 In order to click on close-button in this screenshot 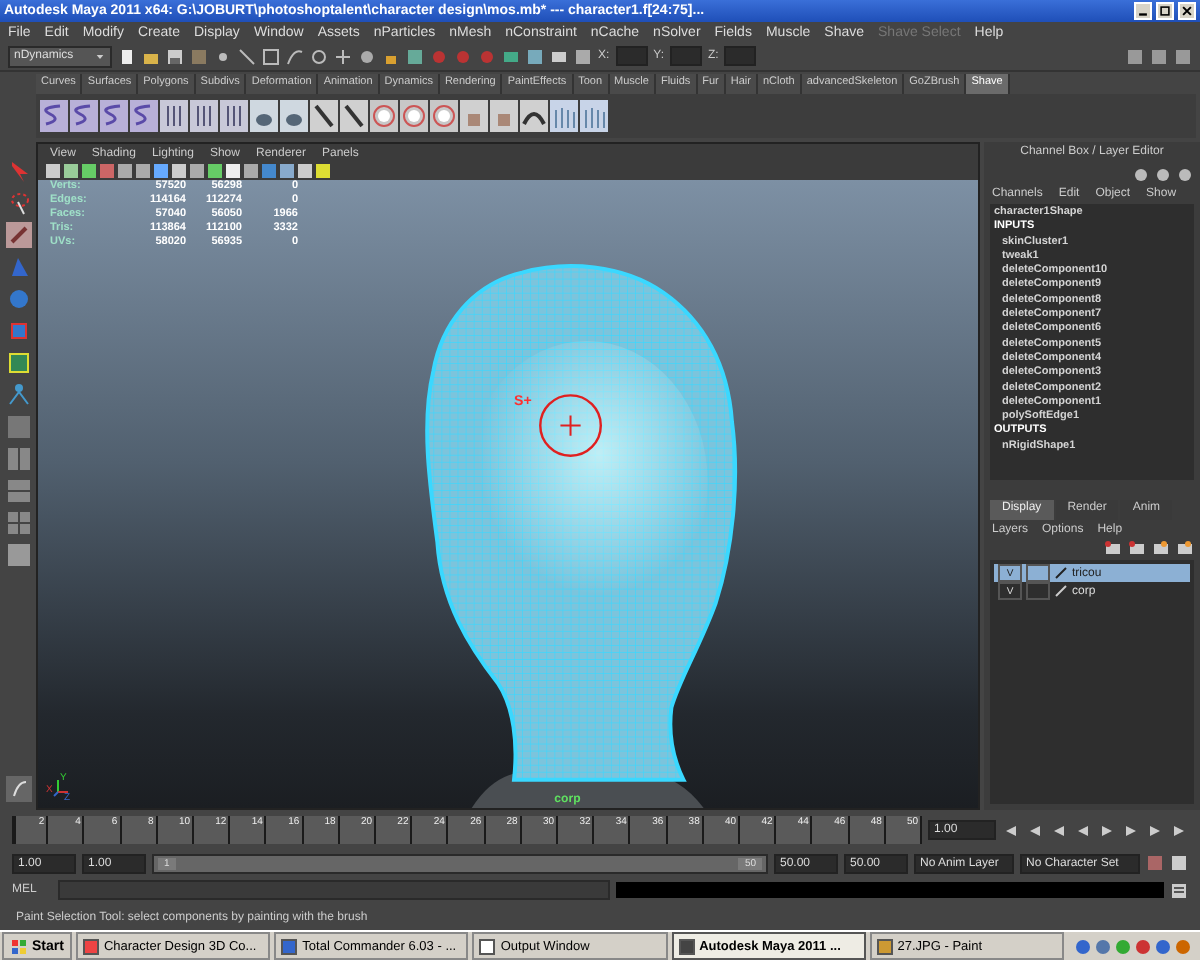, I will do `click(1187, 11)`.